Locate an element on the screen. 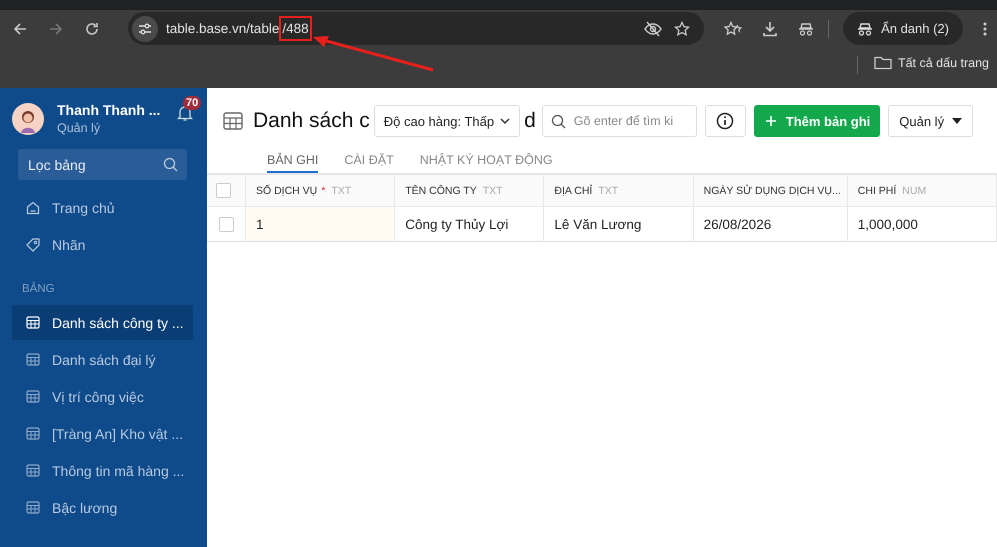 The image size is (997, 547). user-role: Quản lý is located at coordinates (79, 128).